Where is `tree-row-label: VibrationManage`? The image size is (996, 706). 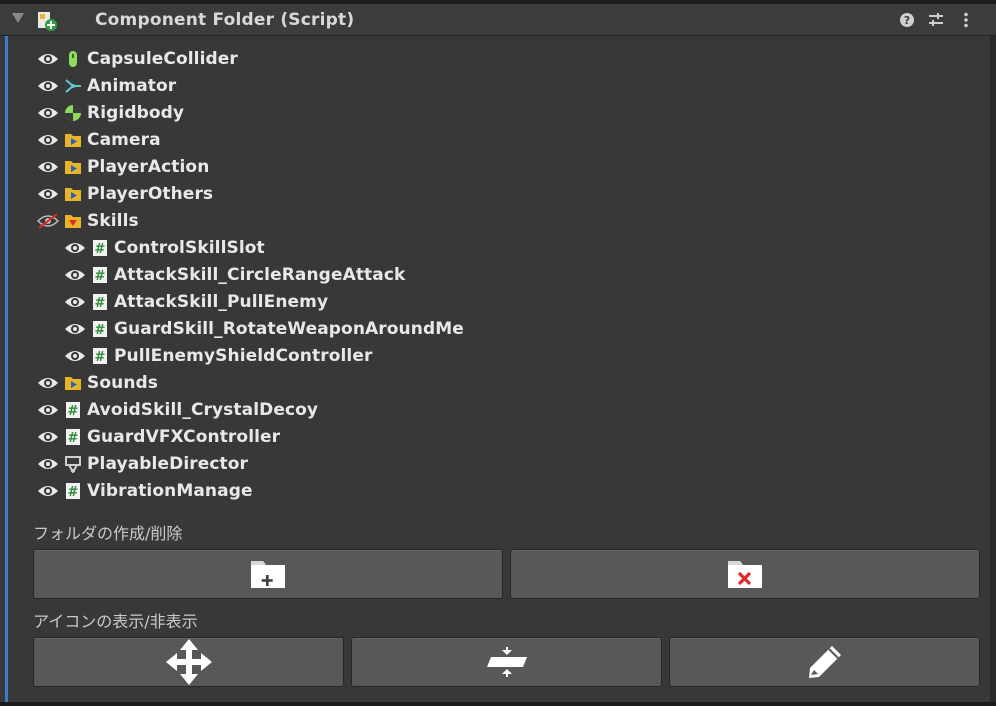
tree-row-label: VibrationManage is located at coordinates (170, 490).